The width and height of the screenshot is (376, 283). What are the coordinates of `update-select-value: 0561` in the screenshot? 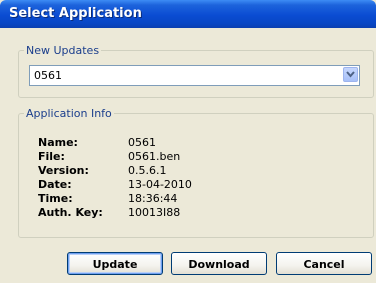 It's located at (48, 75).